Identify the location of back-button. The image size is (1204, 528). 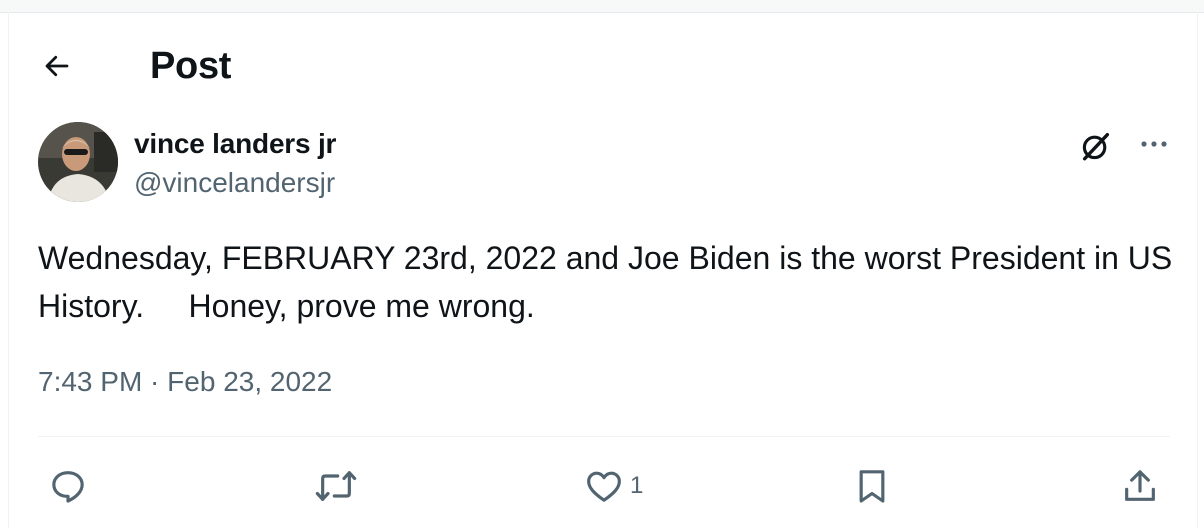
(57, 66).